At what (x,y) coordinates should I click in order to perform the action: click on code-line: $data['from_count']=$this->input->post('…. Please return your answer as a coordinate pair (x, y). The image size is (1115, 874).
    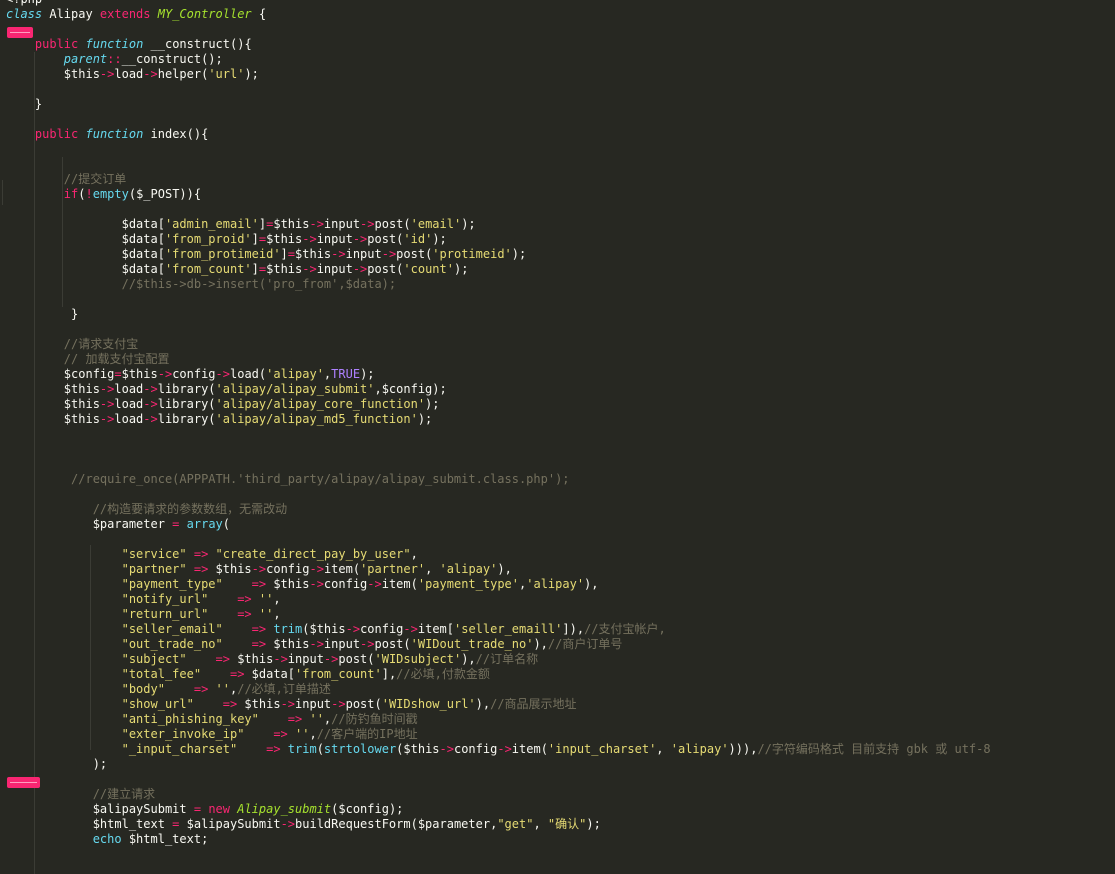
    Looking at the image, I should click on (498, 269).